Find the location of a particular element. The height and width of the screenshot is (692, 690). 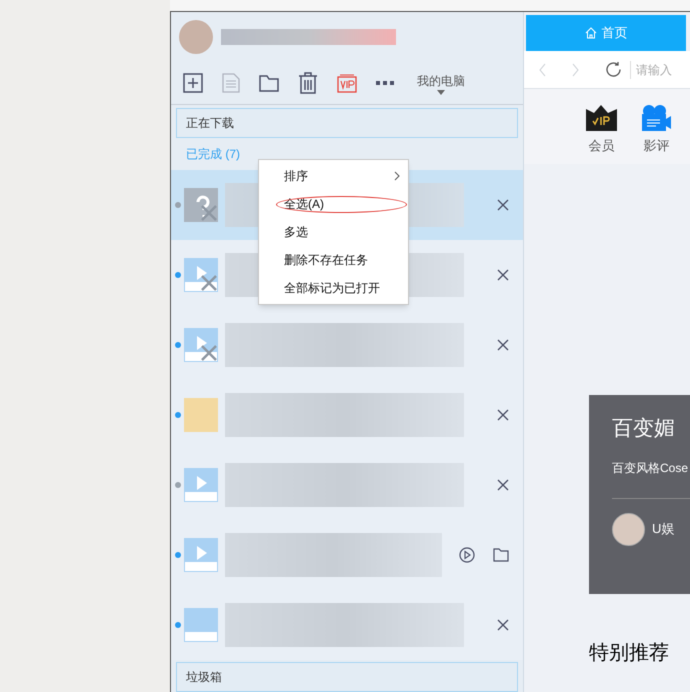

card-title: 百变媚 is located at coordinates (644, 429).